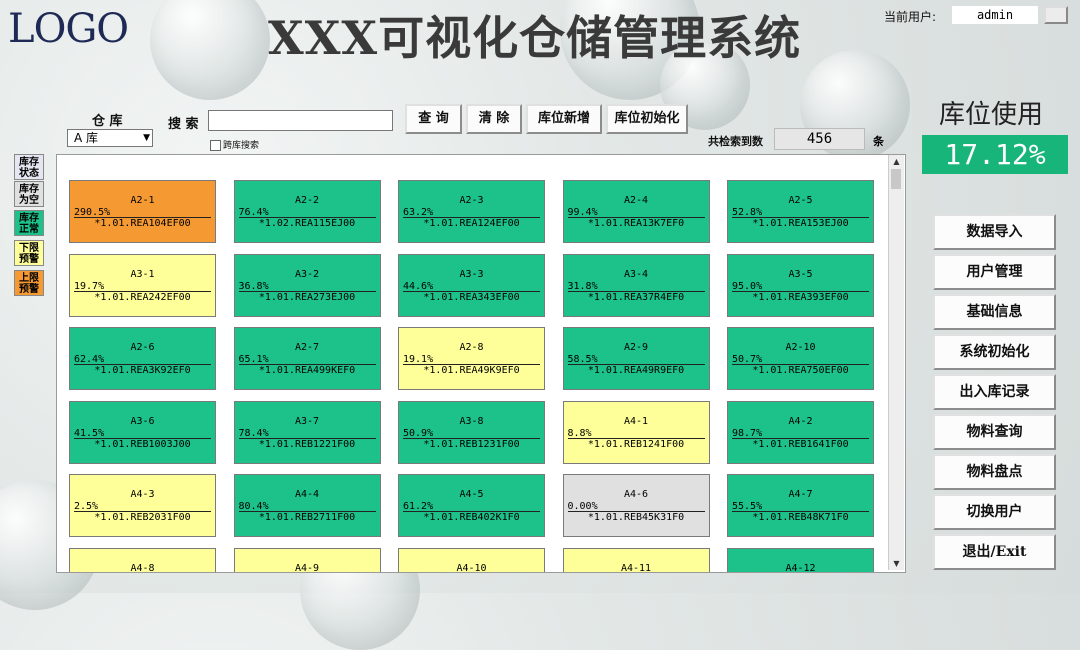  What do you see at coordinates (636, 560) in the screenshot?
I see `location-cell: A4-11` at bounding box center [636, 560].